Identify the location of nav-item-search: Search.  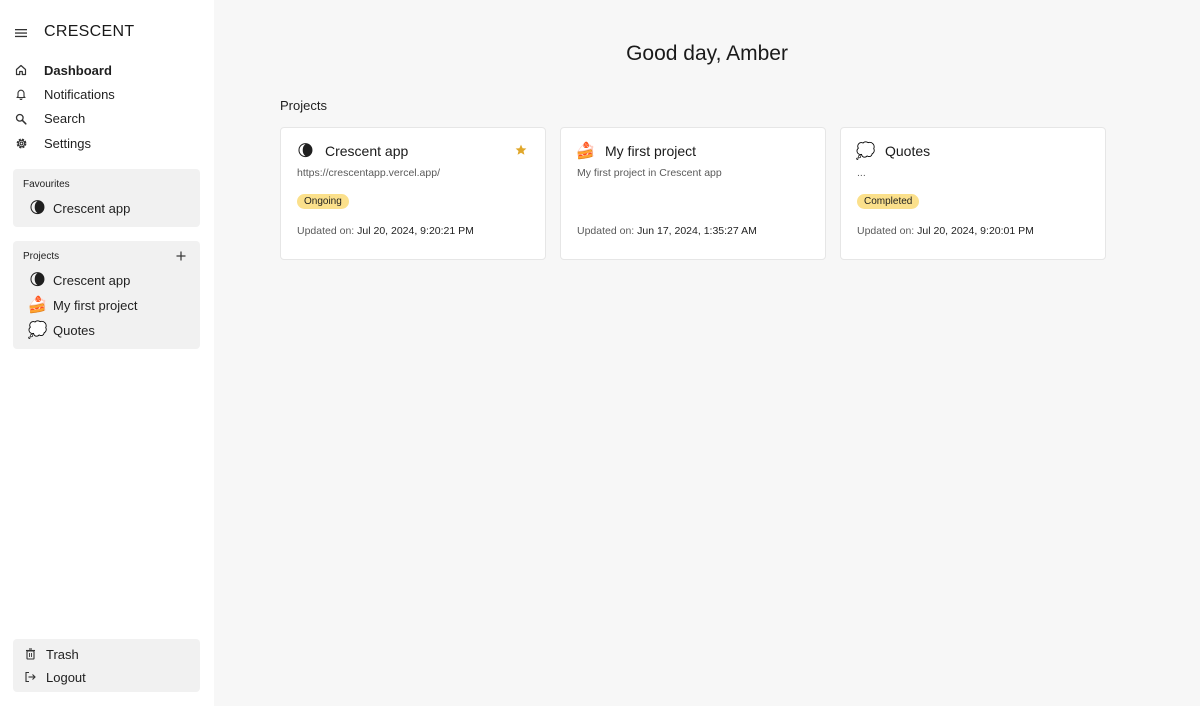
(109, 119).